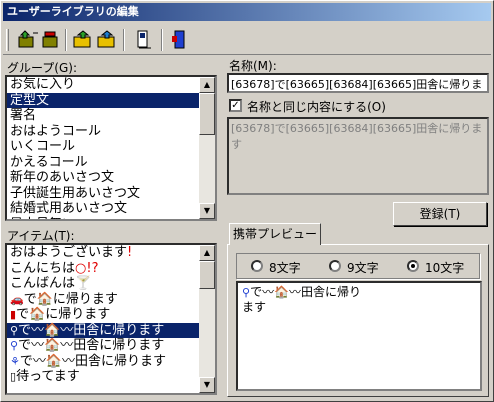 The width and height of the screenshot is (494, 402). Describe the element at coordinates (254, 307) in the screenshot. I see `preview-line-2: ます` at that location.